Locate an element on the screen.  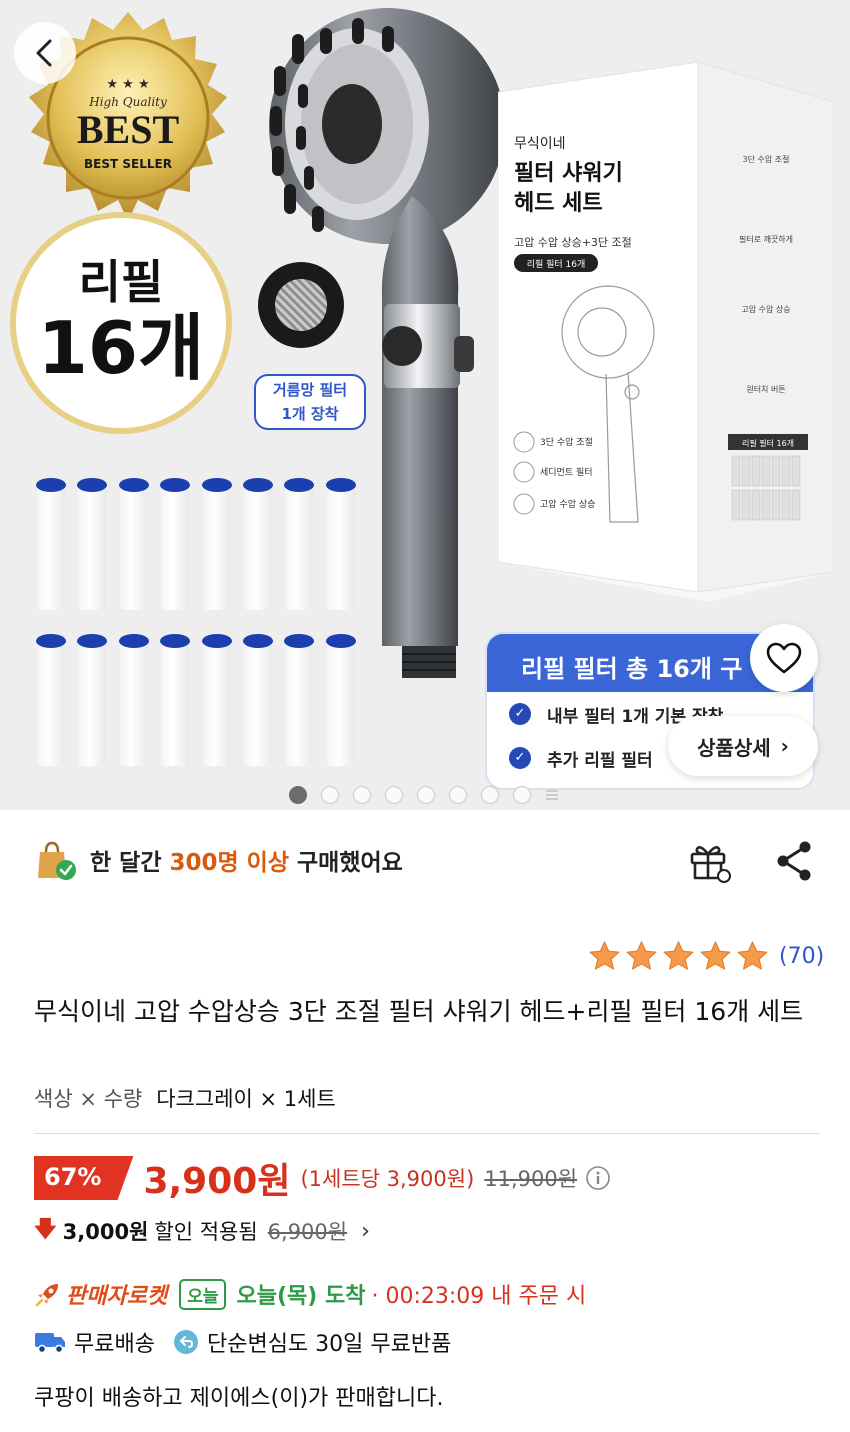
refill-count-badge: 리필 16개 is located at coordinates (121, 323).